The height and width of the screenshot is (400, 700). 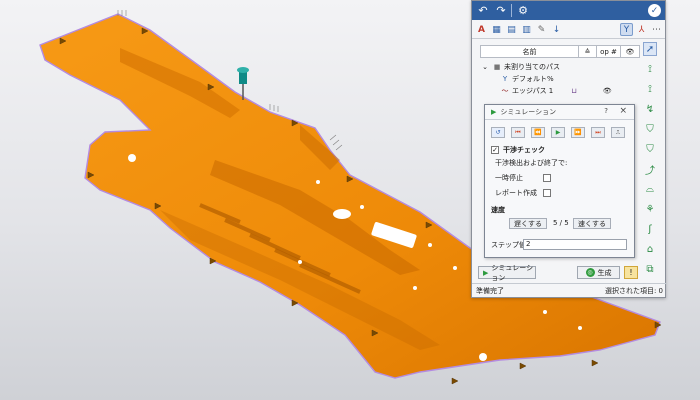 I want to click on col-visibility: 👁, so click(x=630, y=51).